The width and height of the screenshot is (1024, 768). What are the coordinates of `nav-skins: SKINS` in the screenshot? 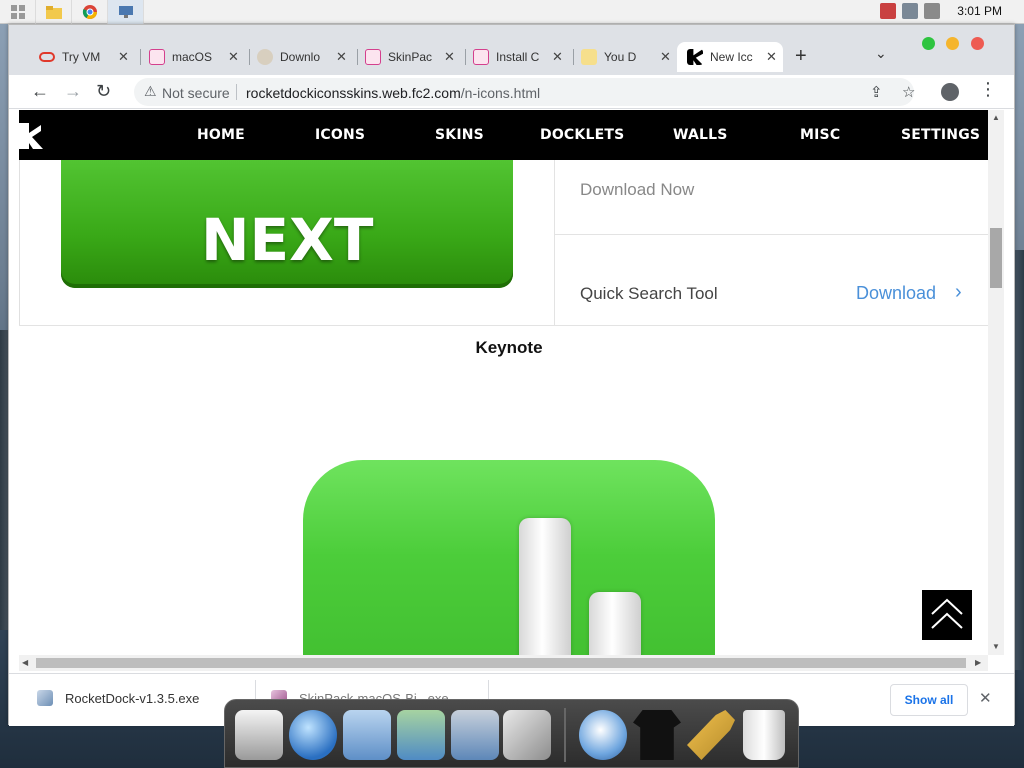 It's located at (459, 135).